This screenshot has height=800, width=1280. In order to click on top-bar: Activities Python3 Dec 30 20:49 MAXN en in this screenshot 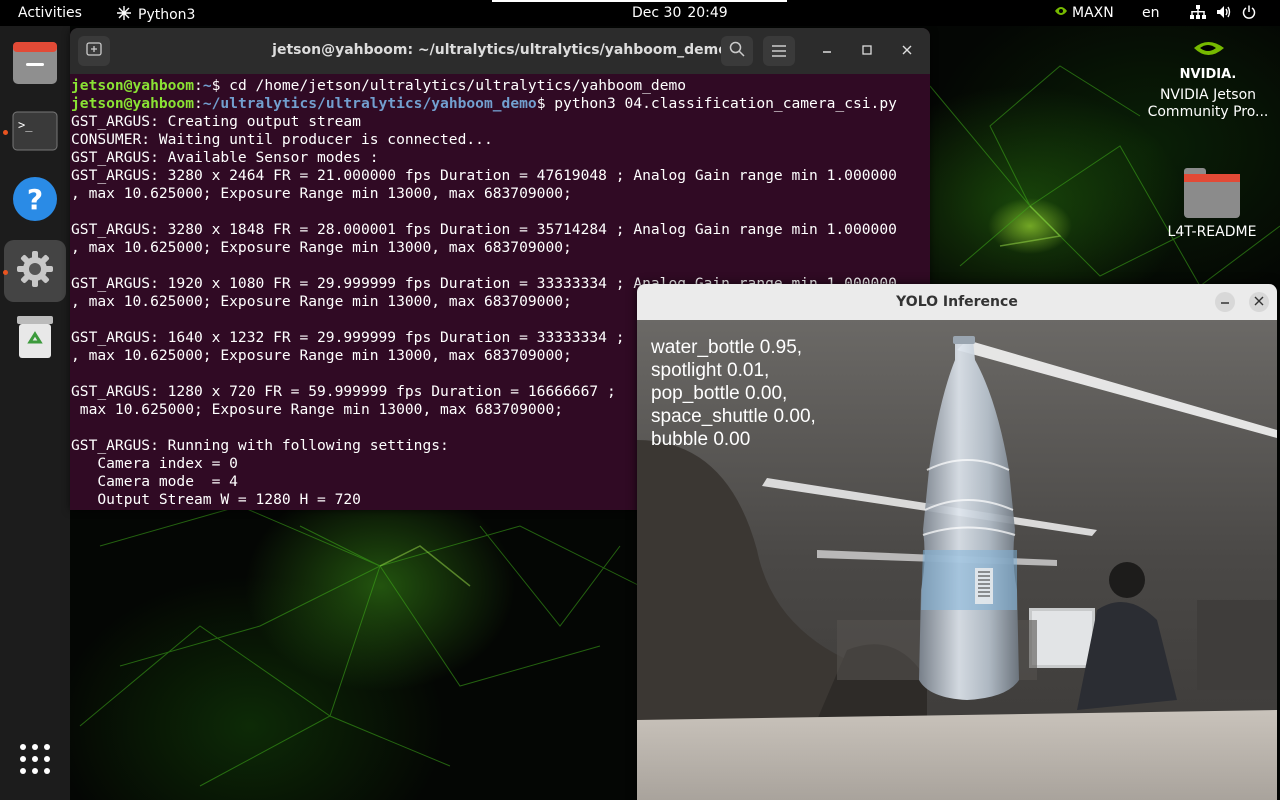, I will do `click(640, 13)`.